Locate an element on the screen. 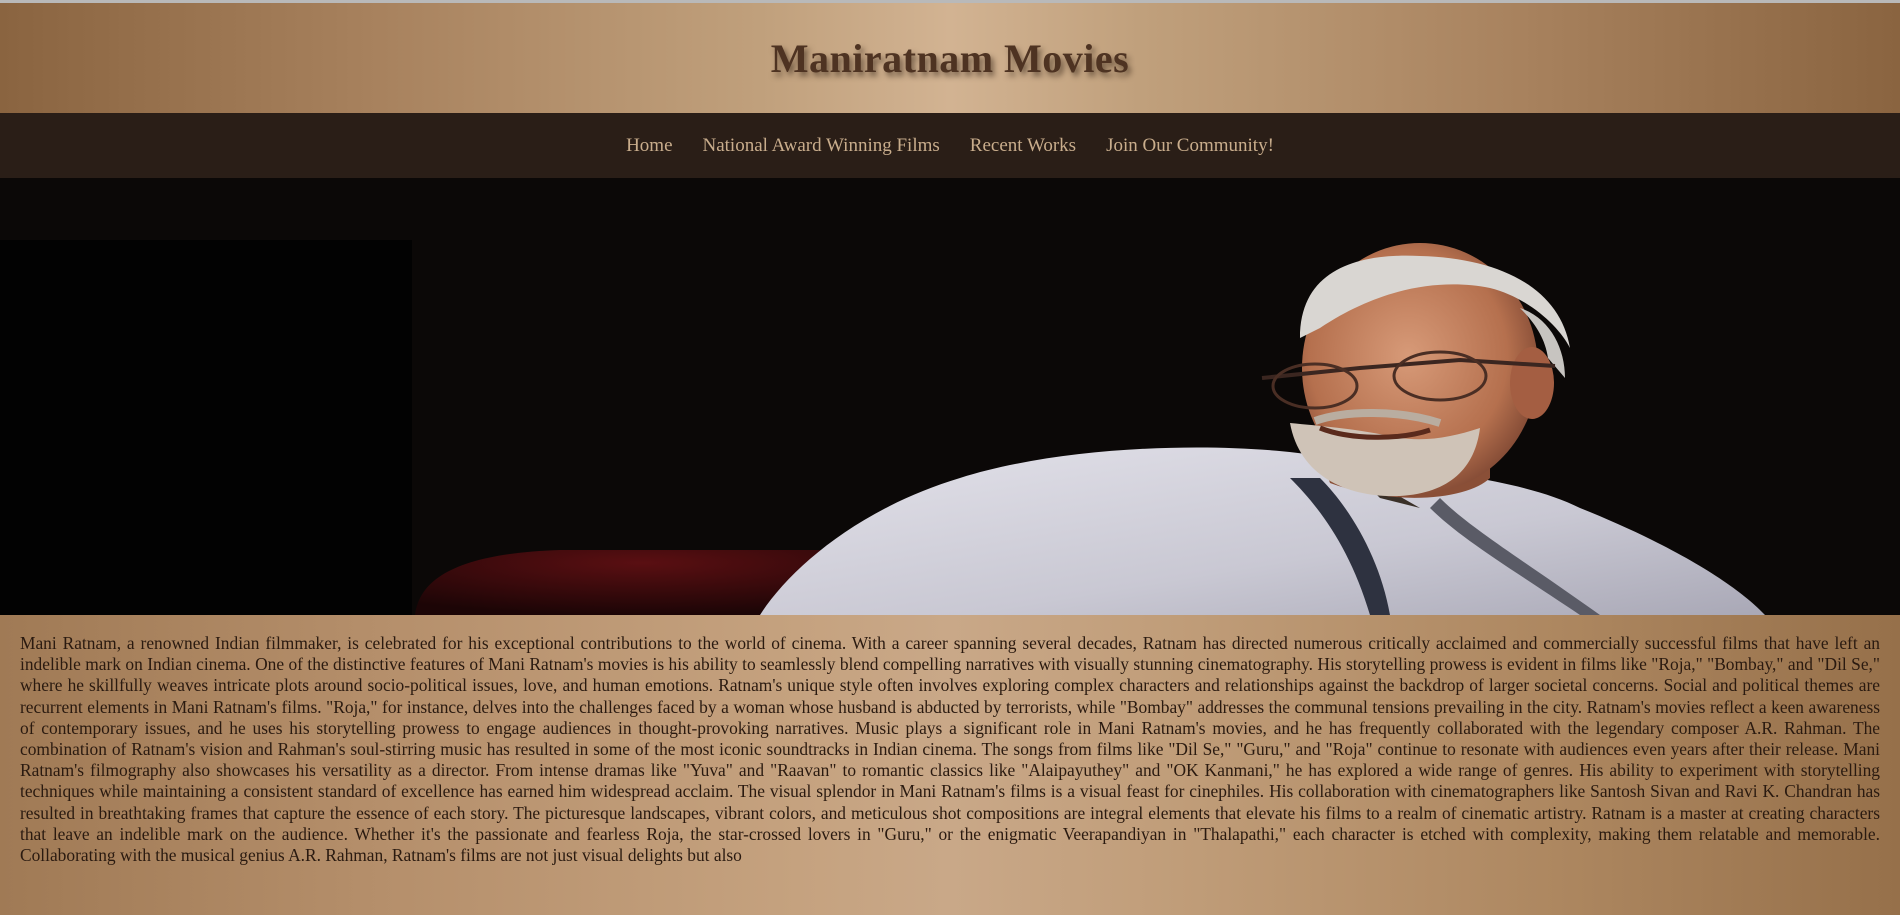 The height and width of the screenshot is (915, 1900). site-header: Maniratnam Movies is located at coordinates (950, 58).